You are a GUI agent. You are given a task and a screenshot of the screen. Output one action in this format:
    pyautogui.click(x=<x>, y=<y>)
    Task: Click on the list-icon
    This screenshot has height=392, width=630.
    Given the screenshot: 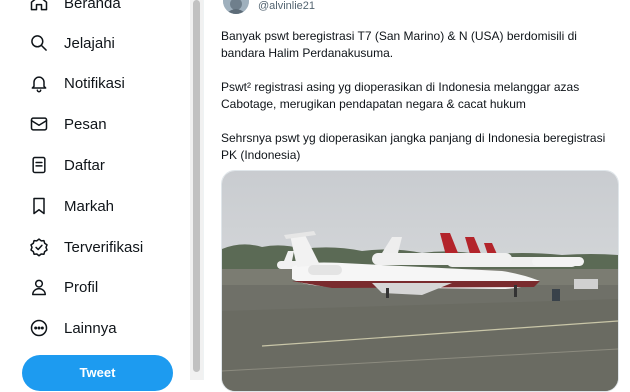 What is the action you would take?
    pyautogui.click(x=39, y=165)
    